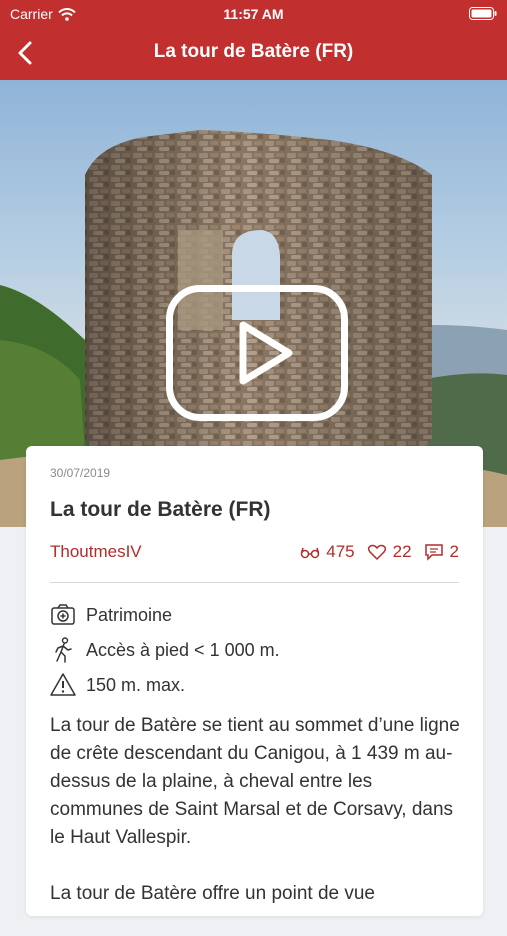  What do you see at coordinates (136, 684) in the screenshot?
I see `distance-label: 150 m. max.` at bounding box center [136, 684].